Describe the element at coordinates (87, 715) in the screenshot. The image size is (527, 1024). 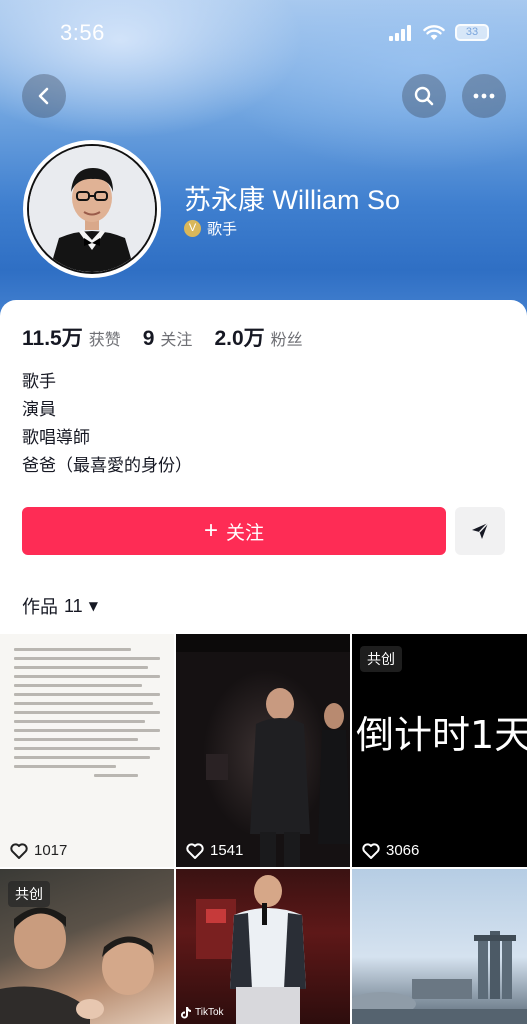
I see `text-document-thumbnail` at that location.